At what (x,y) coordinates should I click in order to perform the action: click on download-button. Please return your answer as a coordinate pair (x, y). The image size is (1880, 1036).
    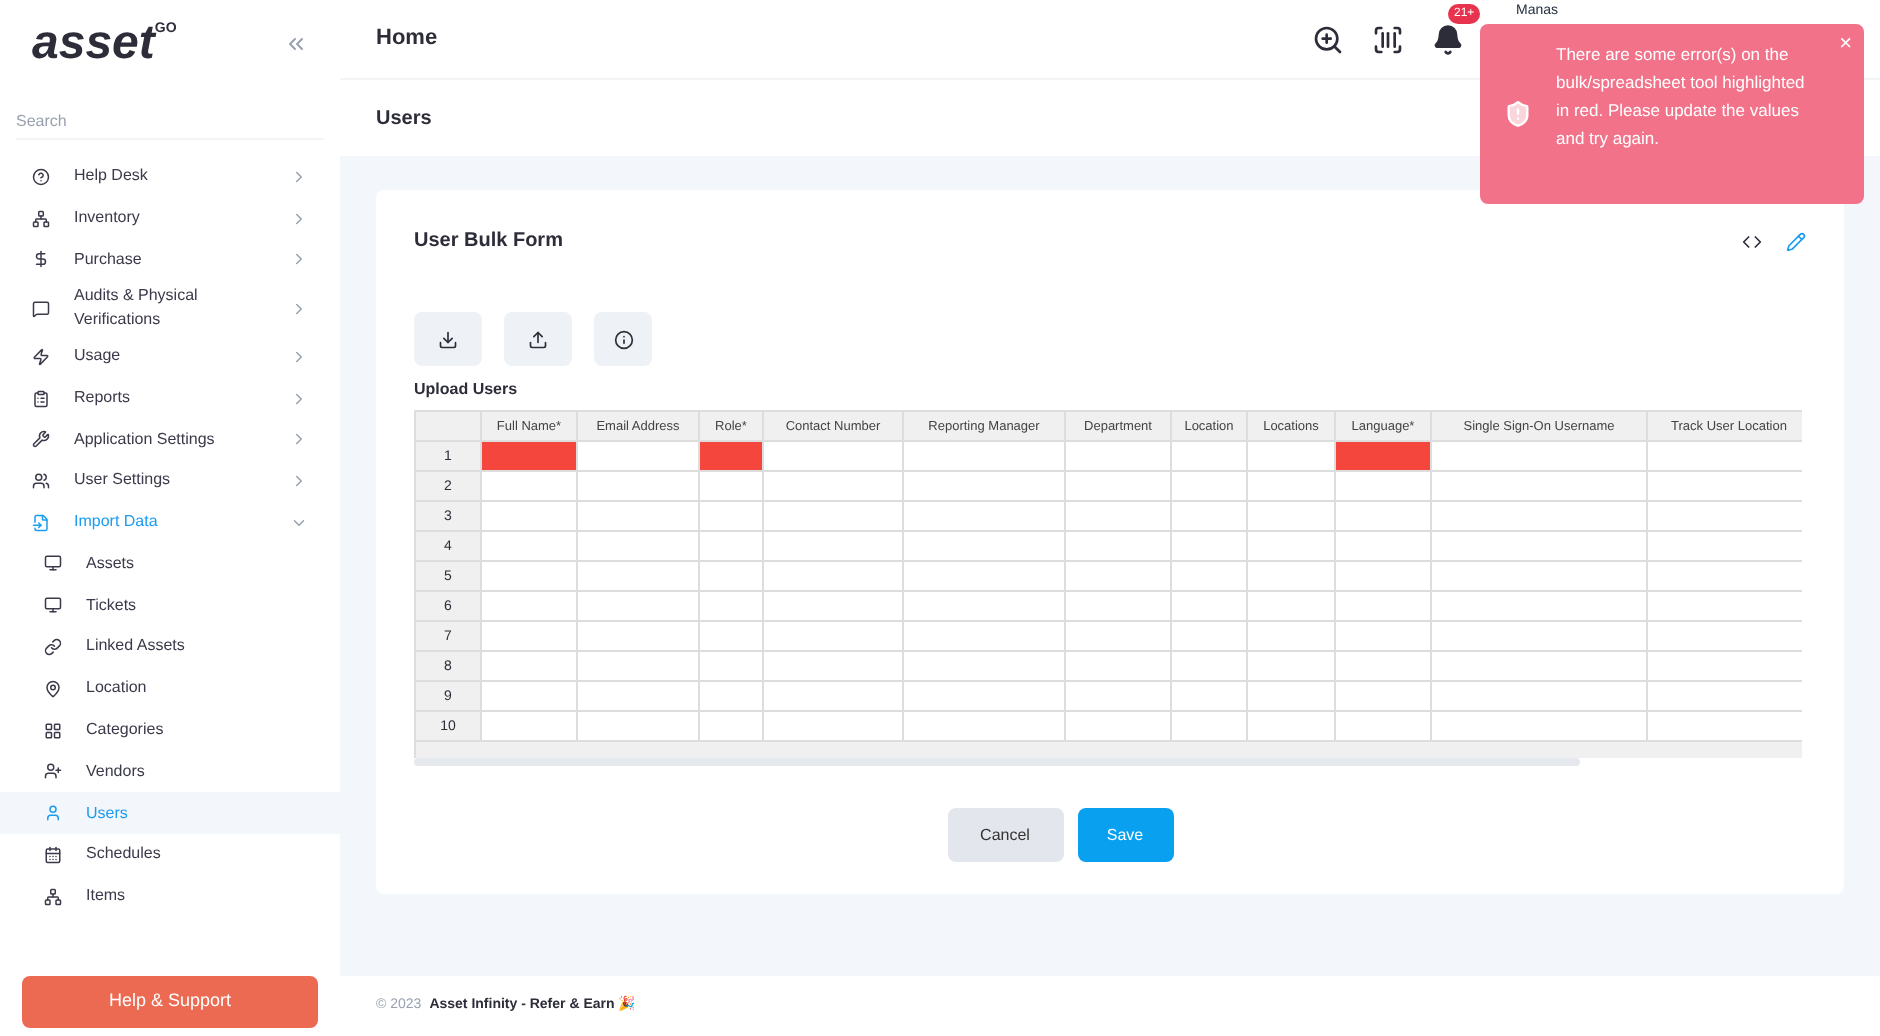
    Looking at the image, I should click on (448, 339).